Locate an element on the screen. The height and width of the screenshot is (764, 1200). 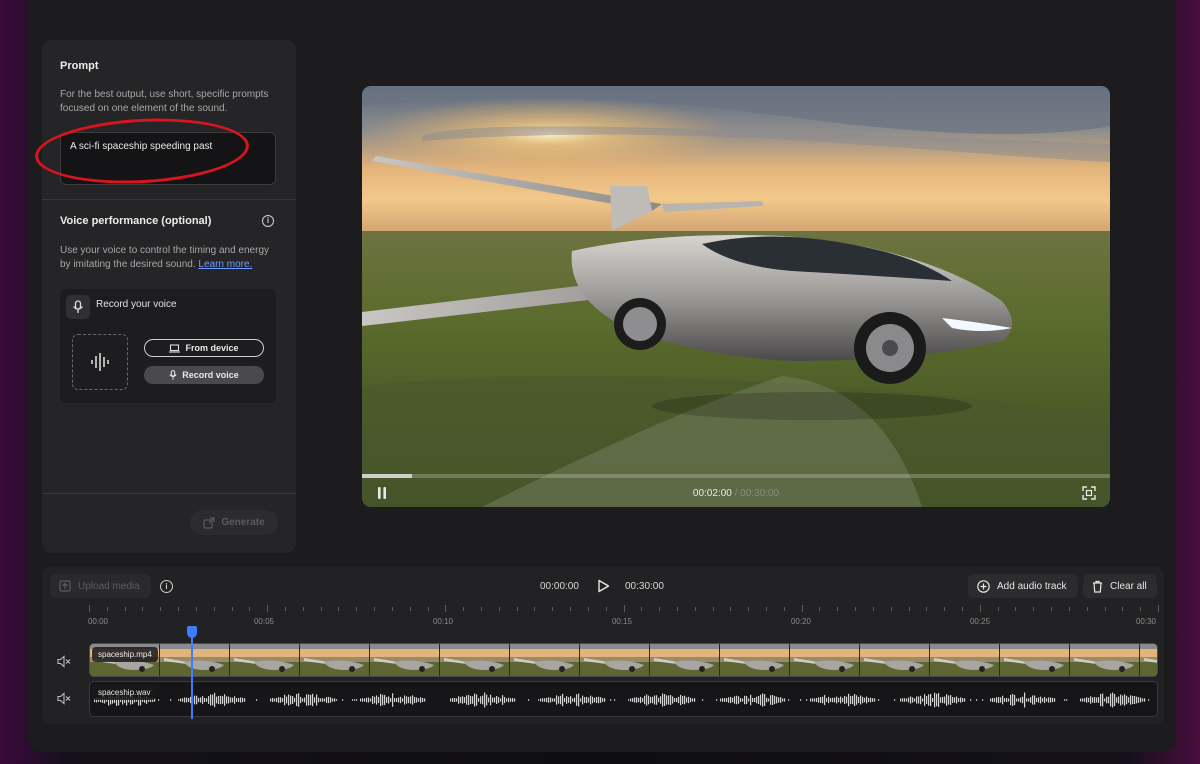
generate-label: Generate is located at coordinates (243, 522).